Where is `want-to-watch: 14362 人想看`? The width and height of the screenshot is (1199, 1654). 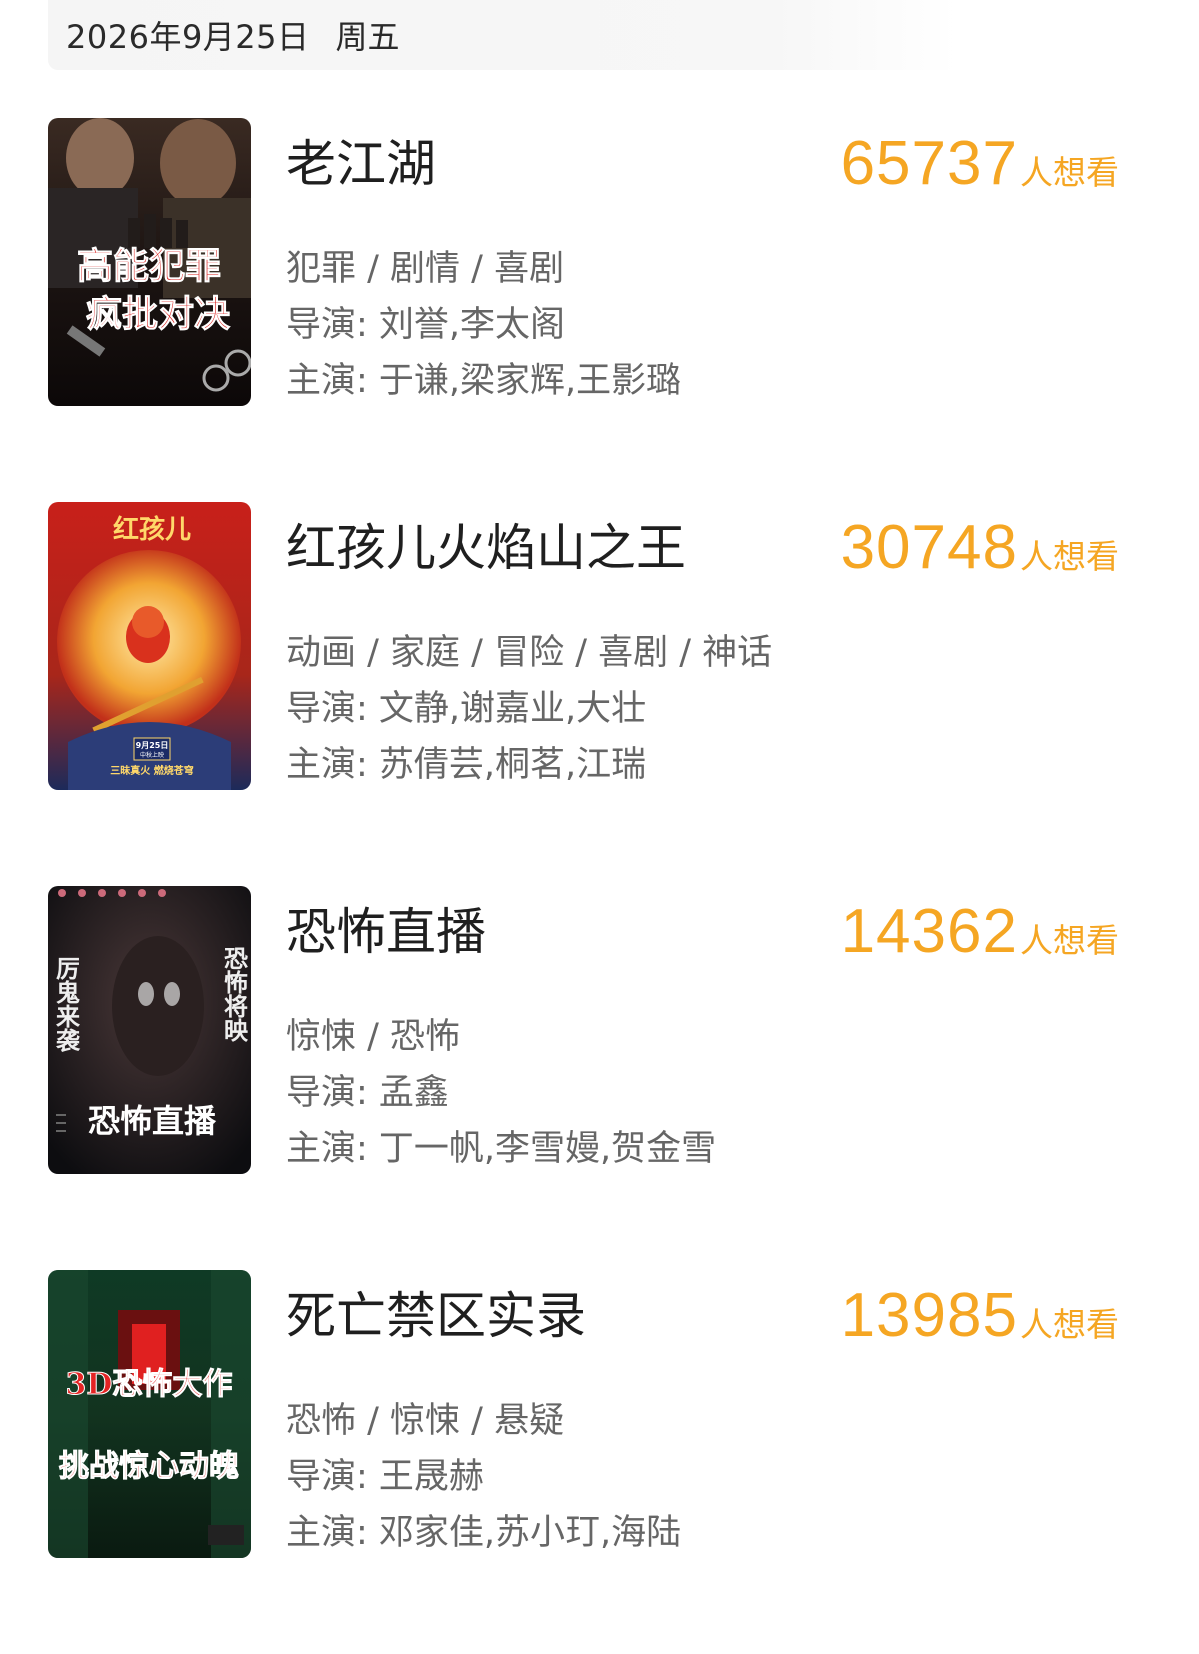
want-to-watch: 14362 人想看 is located at coordinates (980, 931).